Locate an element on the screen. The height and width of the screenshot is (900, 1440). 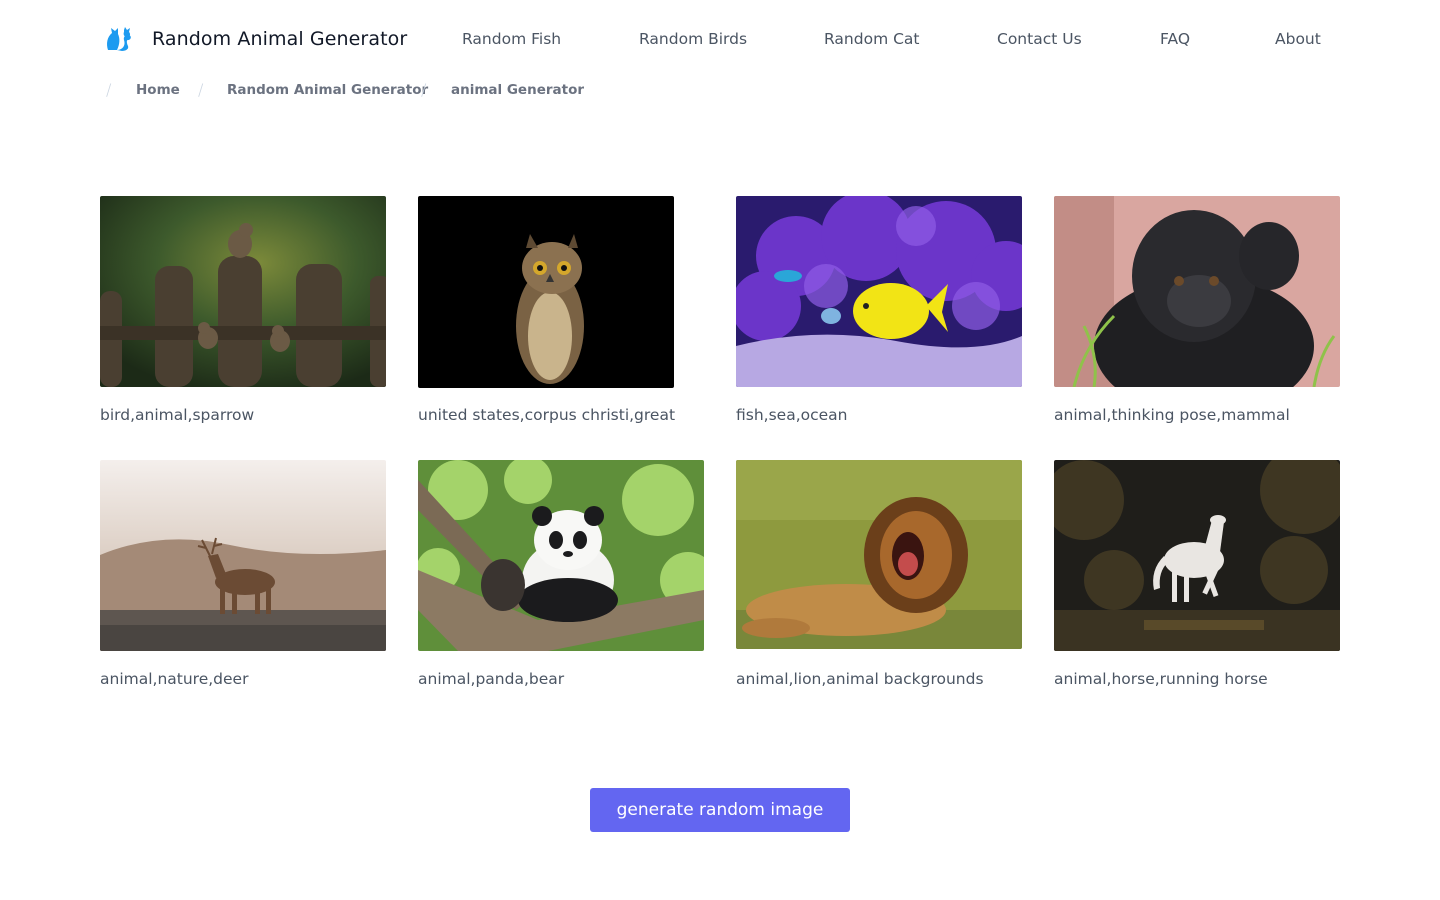
image-caption: animal,nature,deer is located at coordinates (174, 679).